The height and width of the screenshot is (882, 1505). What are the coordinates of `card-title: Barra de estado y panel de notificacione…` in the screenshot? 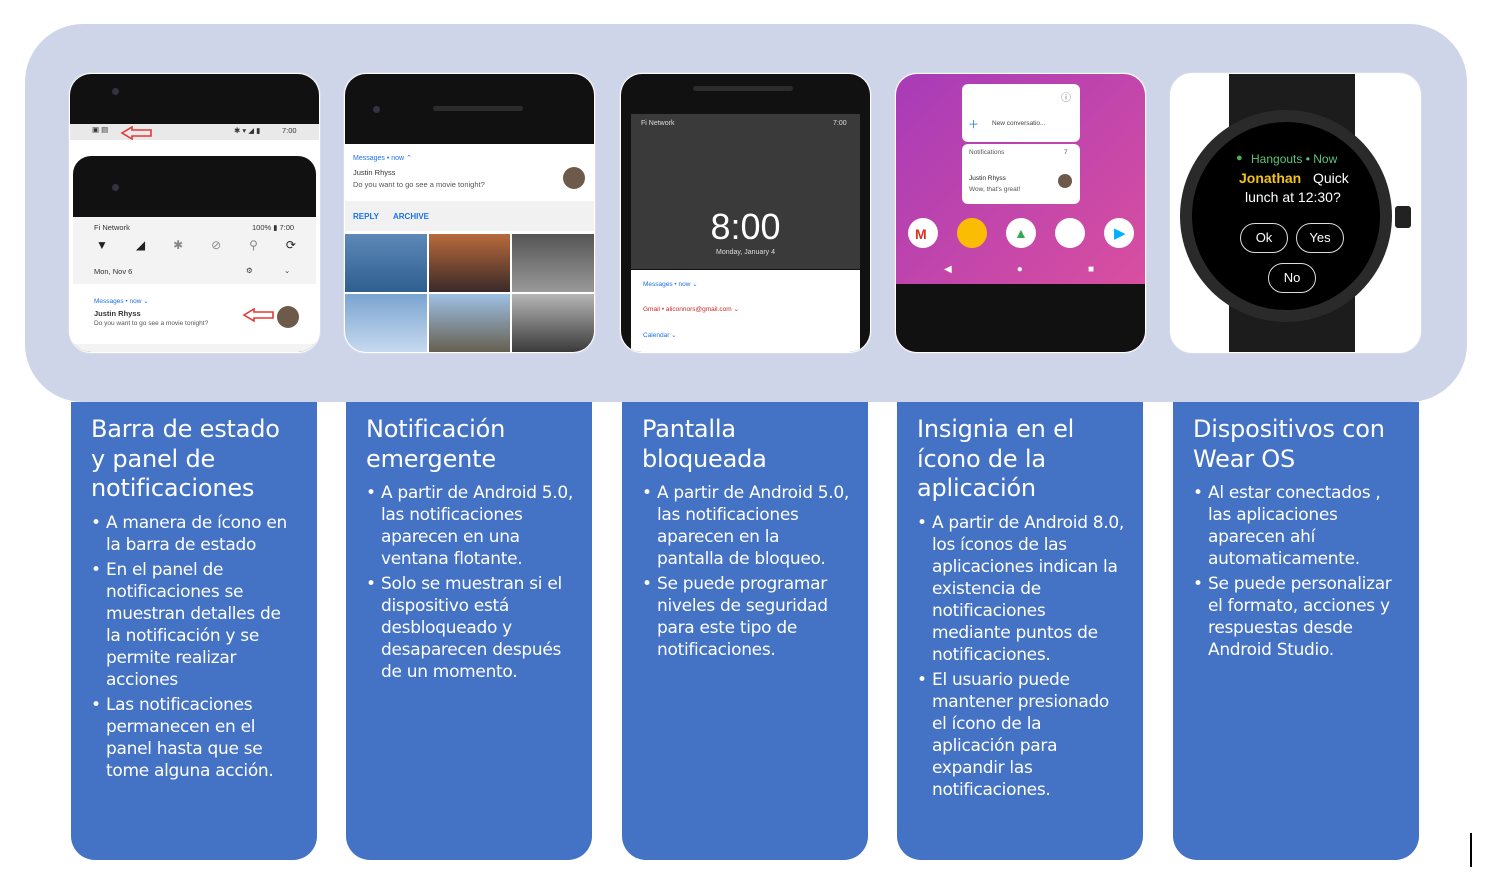 It's located at (185, 458).